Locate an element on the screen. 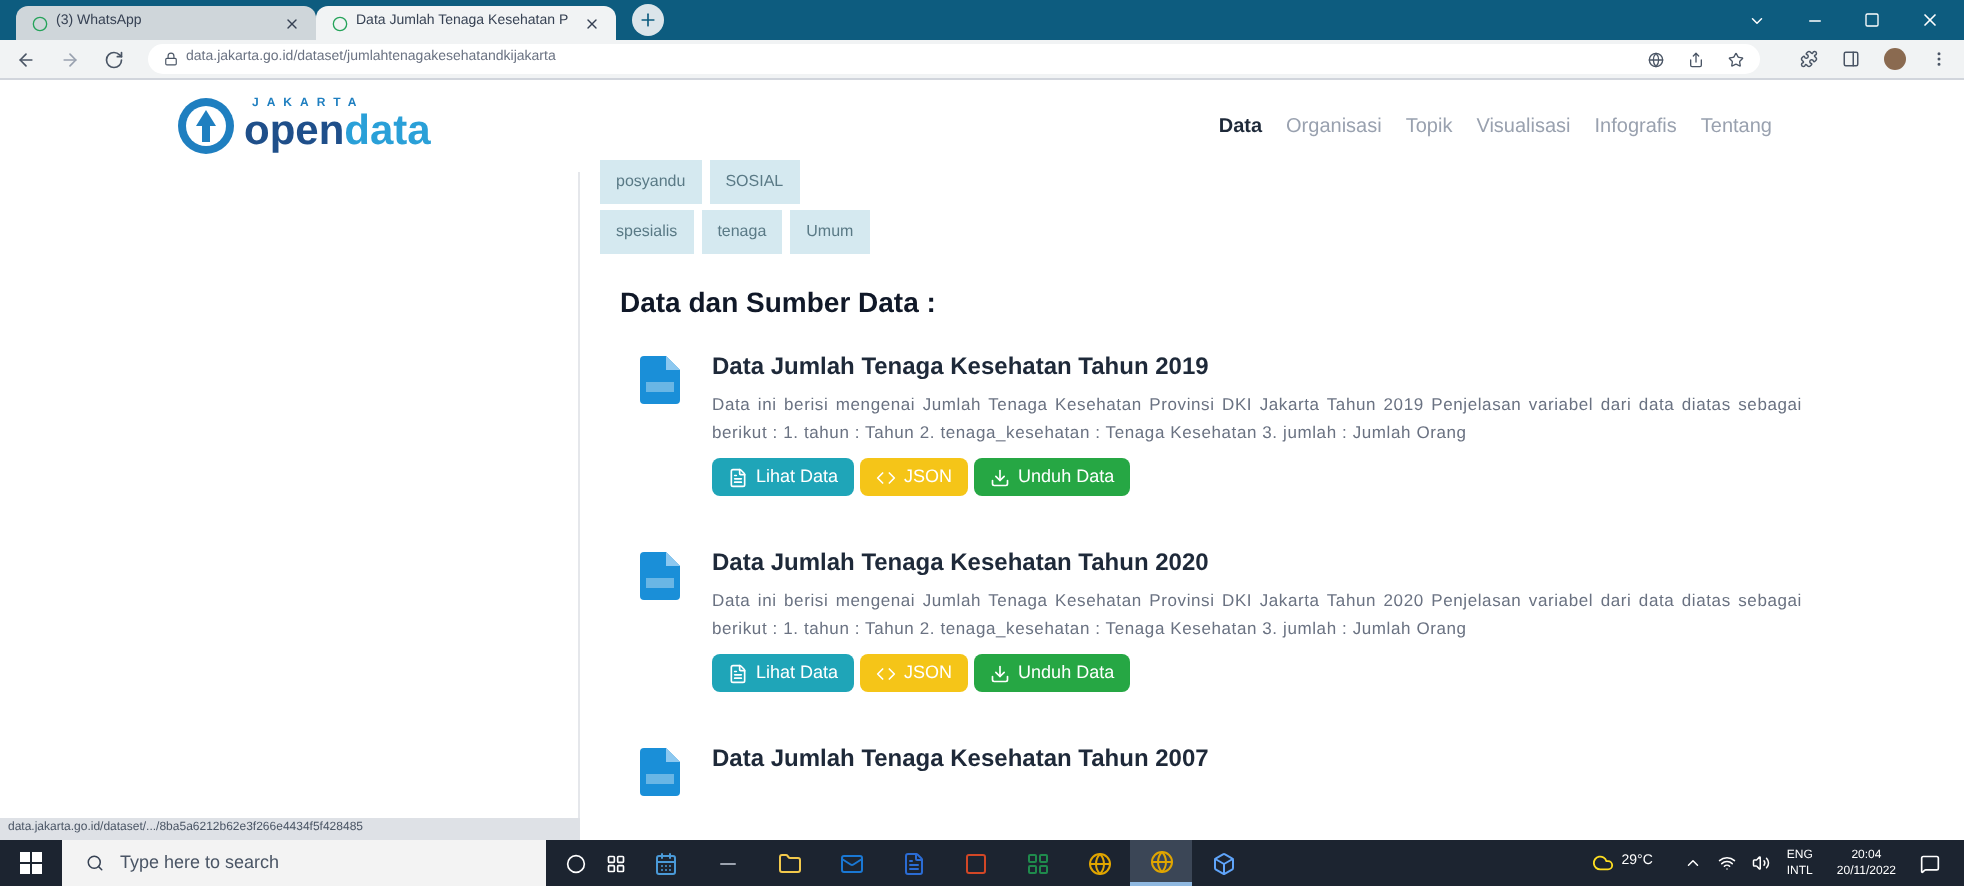  back-icon is located at coordinates (26, 59).